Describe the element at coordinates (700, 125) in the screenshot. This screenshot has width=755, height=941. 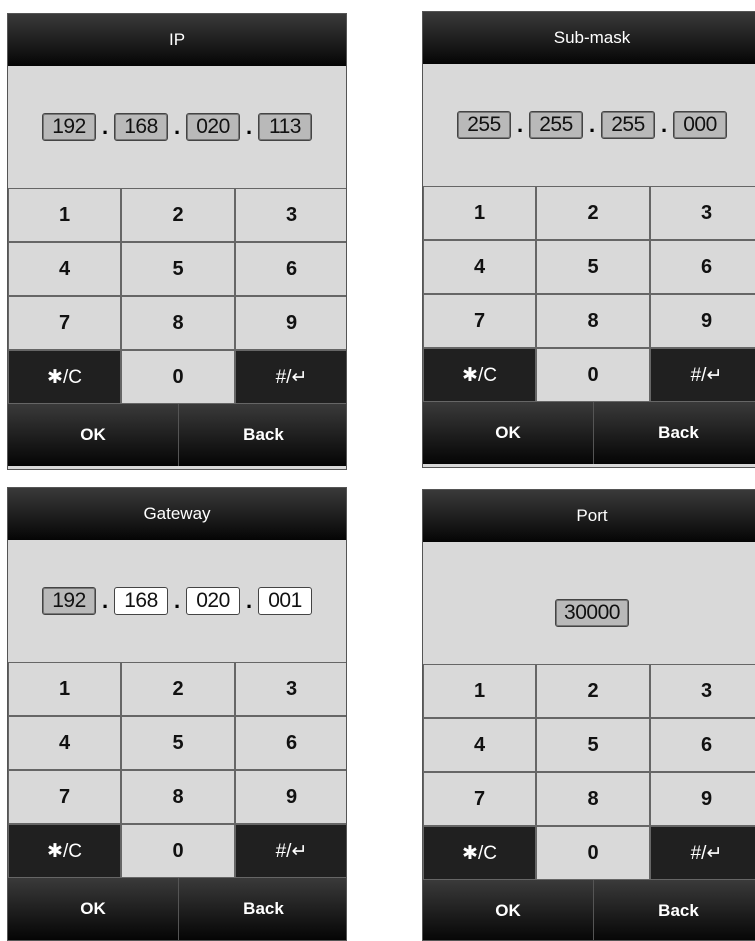
I see `submask-octet-4: 000` at that location.